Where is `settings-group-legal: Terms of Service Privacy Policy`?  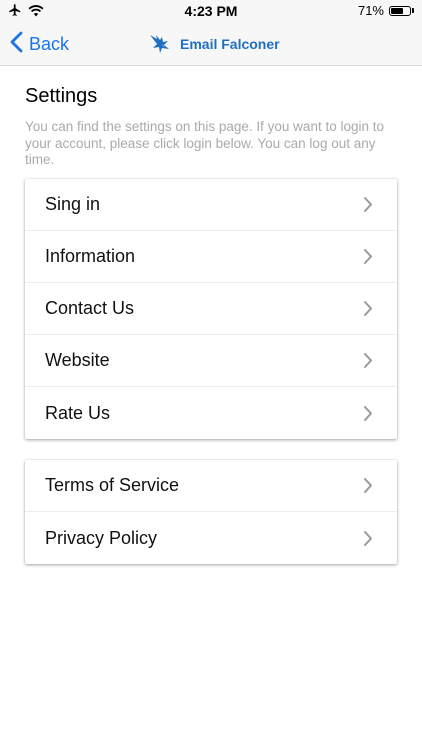
settings-group-legal: Terms of Service Privacy Policy is located at coordinates (211, 512).